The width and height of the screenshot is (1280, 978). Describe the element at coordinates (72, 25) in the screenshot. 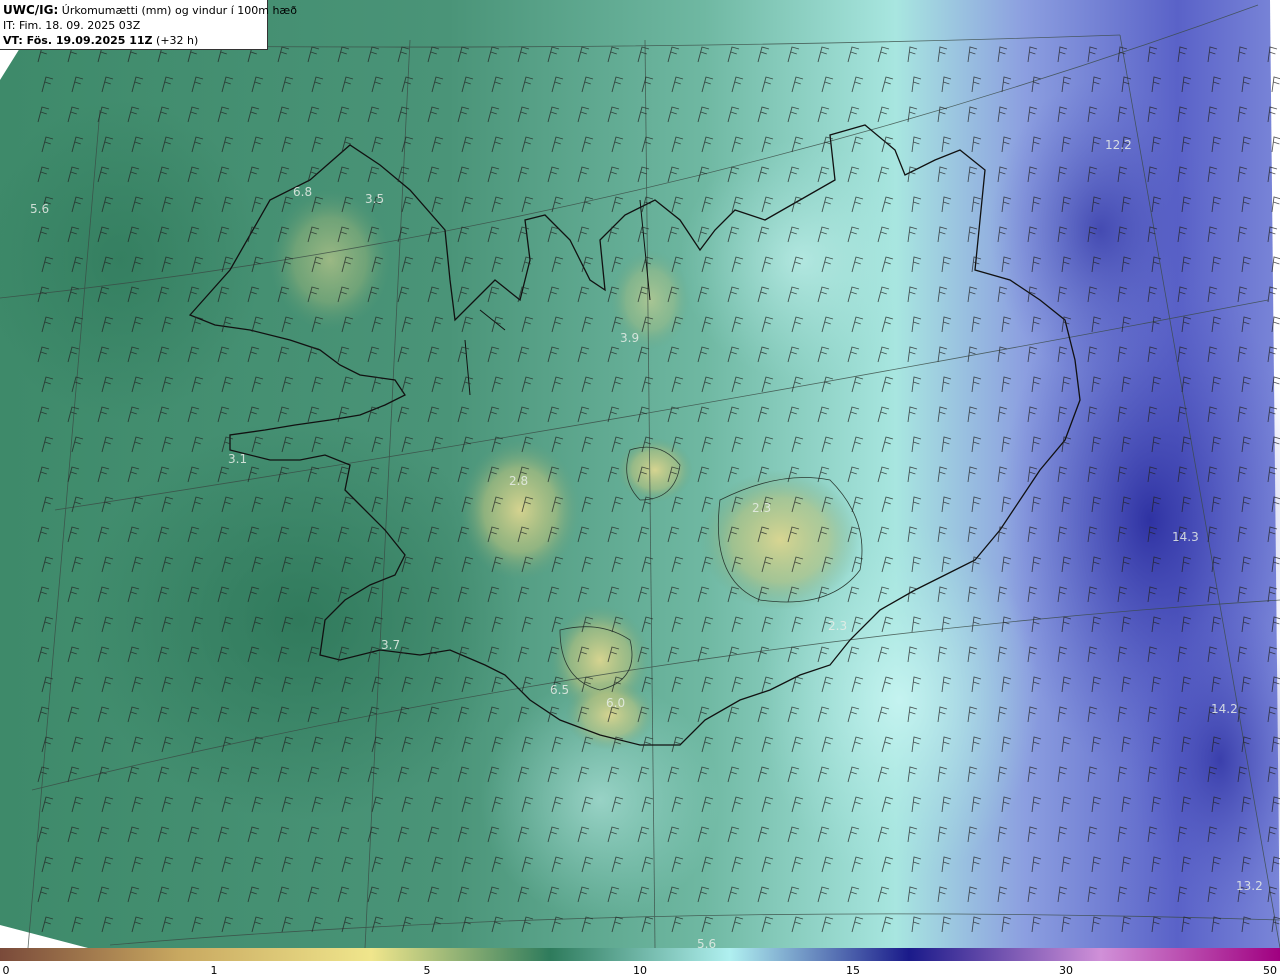

I see `issue-time: IT: Fim. 18. 09. 2025 03Z` at that location.